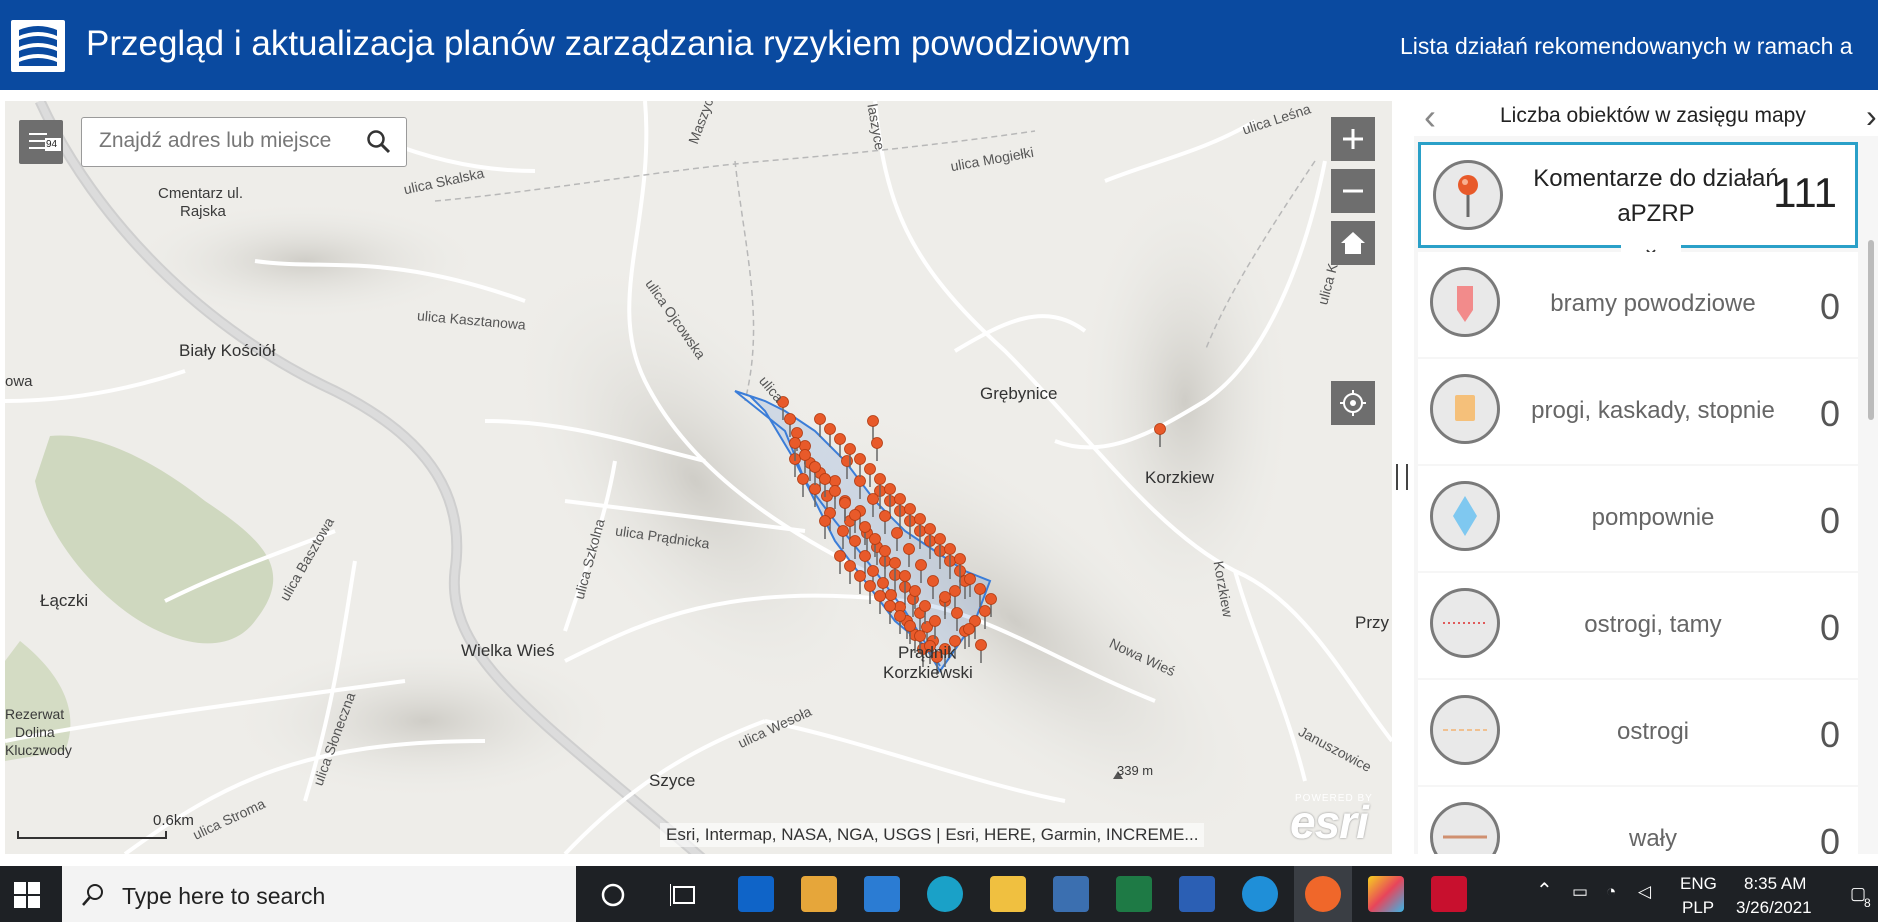  I want to click on search-input, so click(226, 141).